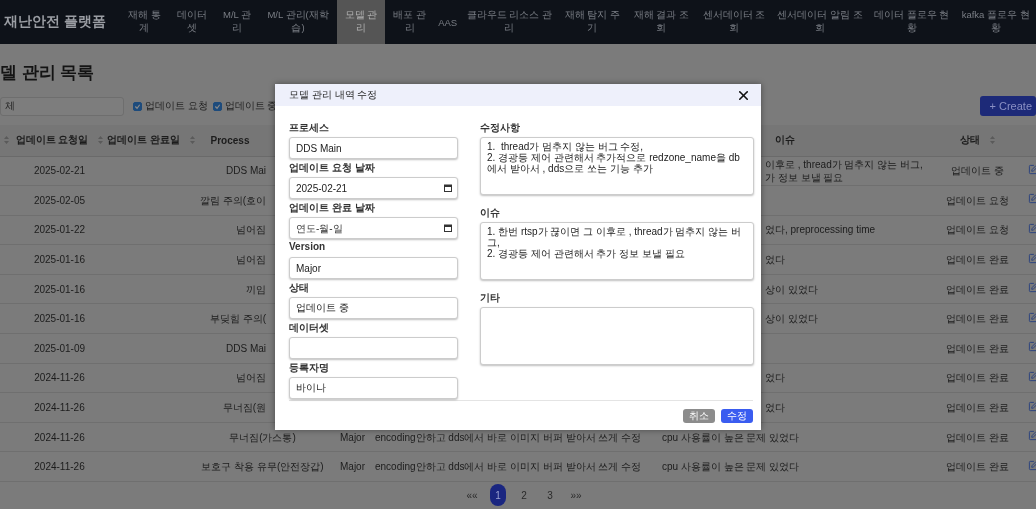 This screenshot has width=1036, height=509. What do you see at coordinates (144, 22) in the screenshot?
I see `nav-item: 재해 통계` at bounding box center [144, 22].